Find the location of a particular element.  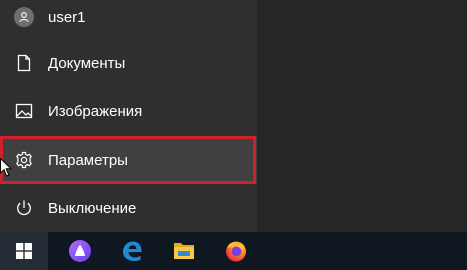

taskbar is located at coordinates (233, 251).